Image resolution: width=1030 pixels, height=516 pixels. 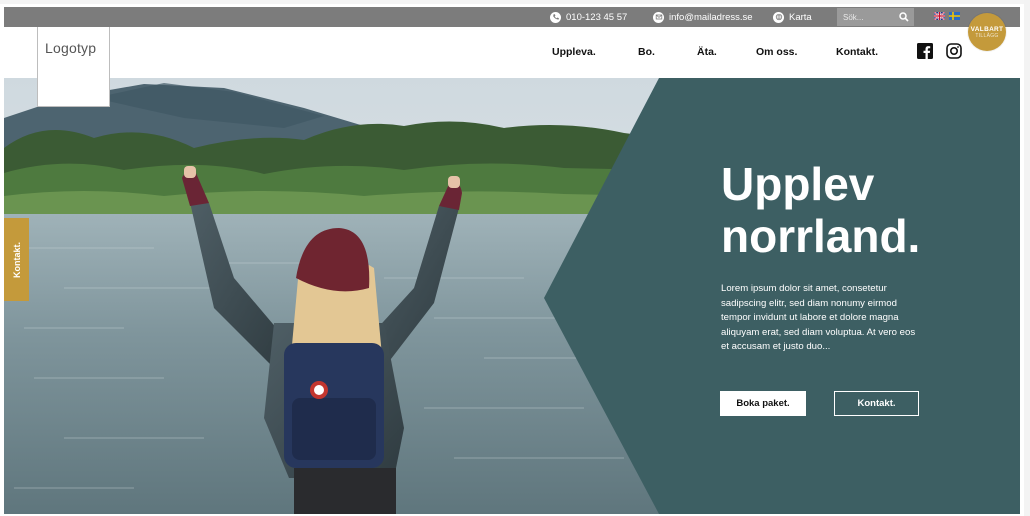 I want to click on globe-icon, so click(x=778, y=17).